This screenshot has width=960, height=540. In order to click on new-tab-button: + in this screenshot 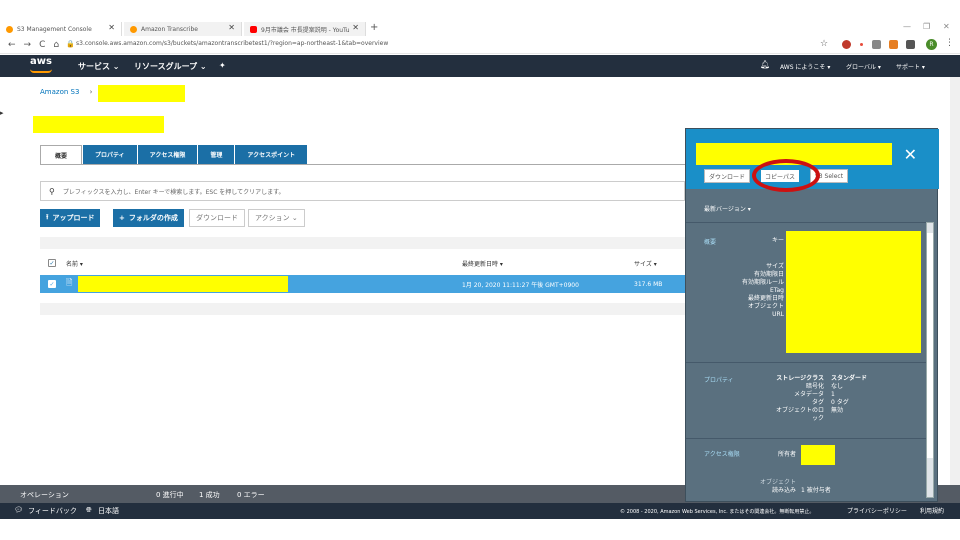, I will do `click(374, 27)`.